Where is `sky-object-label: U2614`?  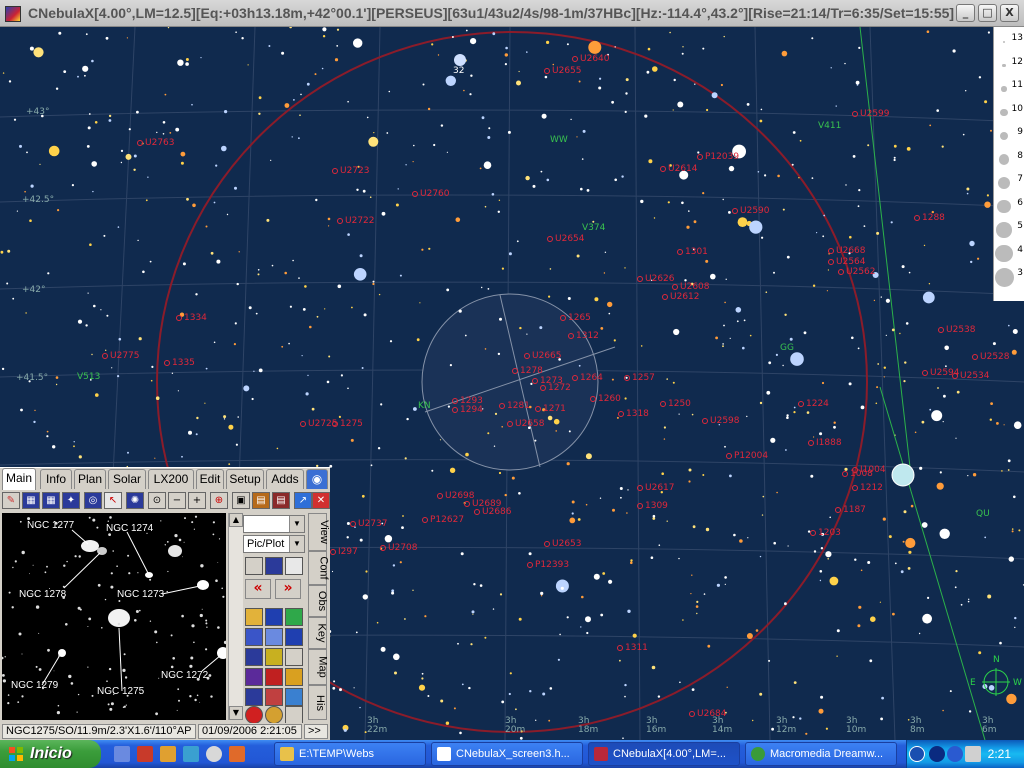
sky-object-label: U2614 is located at coordinates (683, 169).